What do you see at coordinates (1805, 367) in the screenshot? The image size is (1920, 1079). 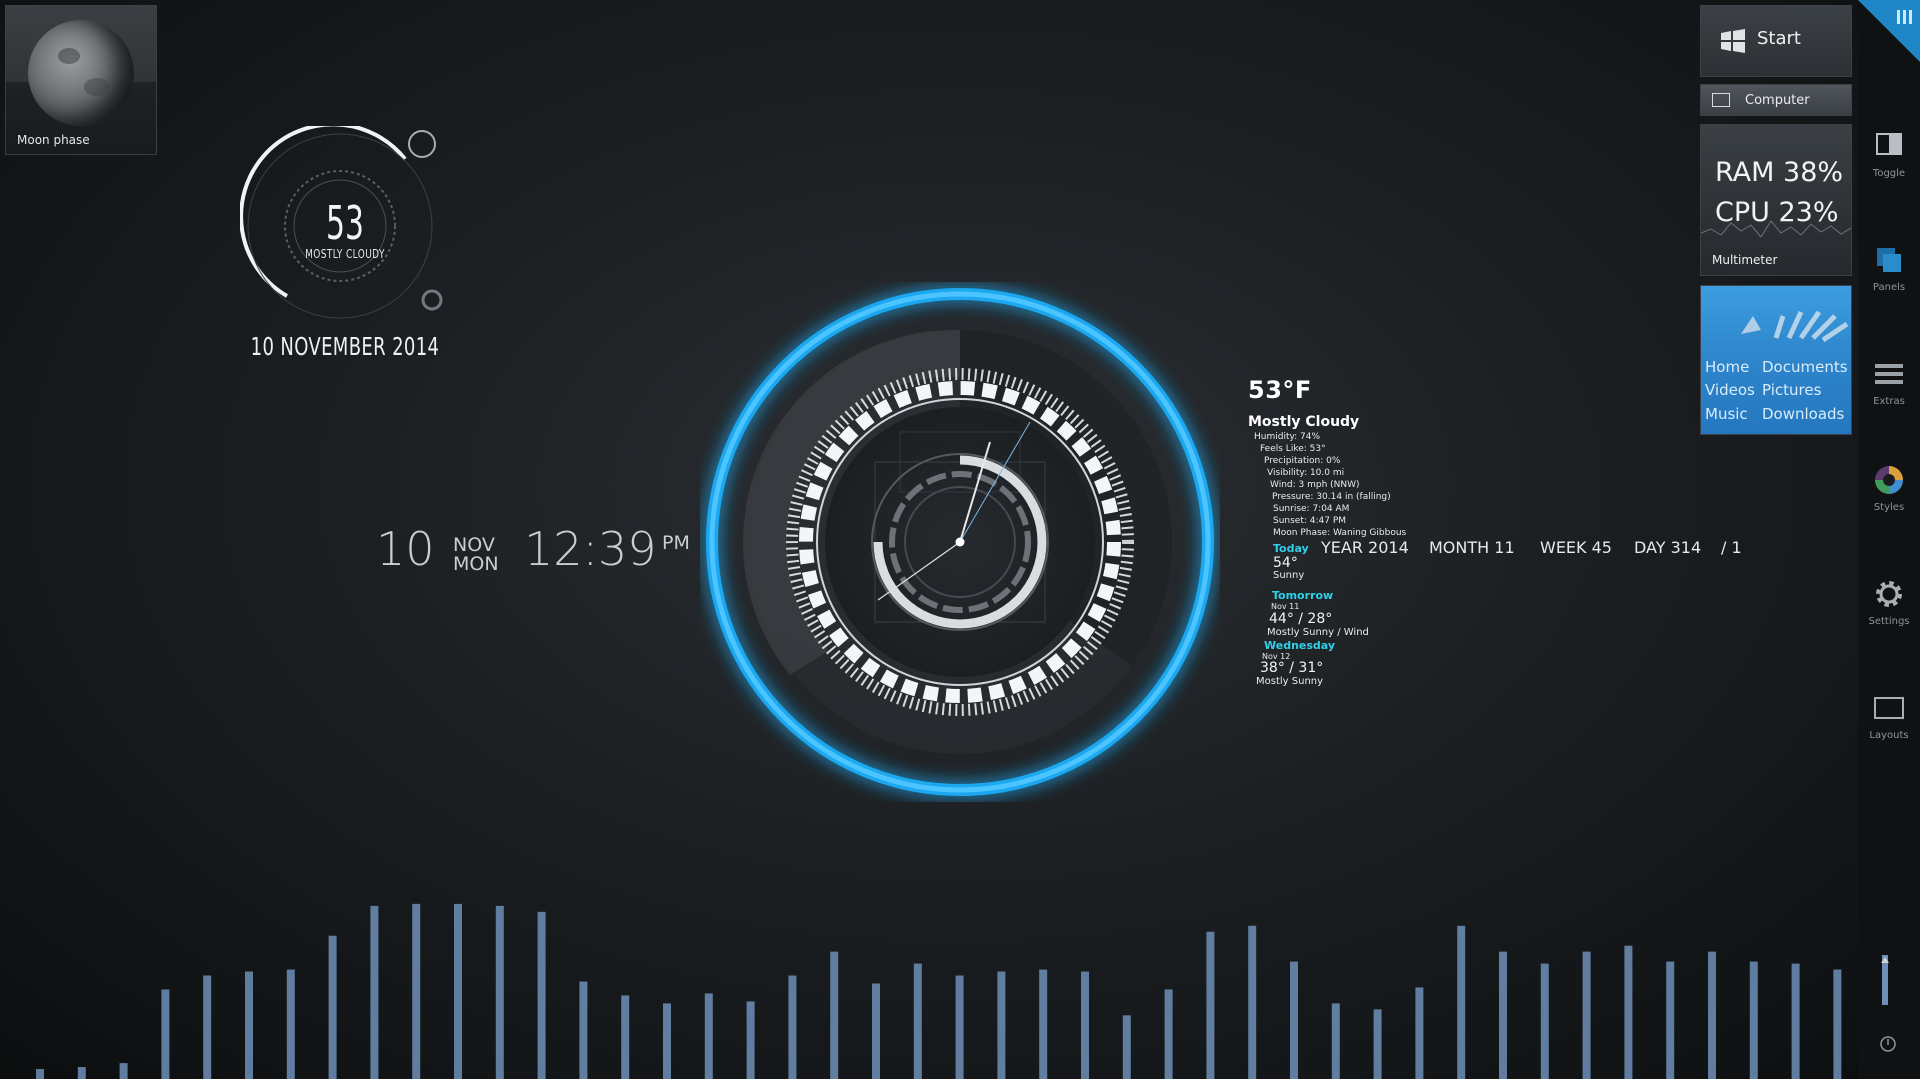 I see `places-documents-link: Documents` at bounding box center [1805, 367].